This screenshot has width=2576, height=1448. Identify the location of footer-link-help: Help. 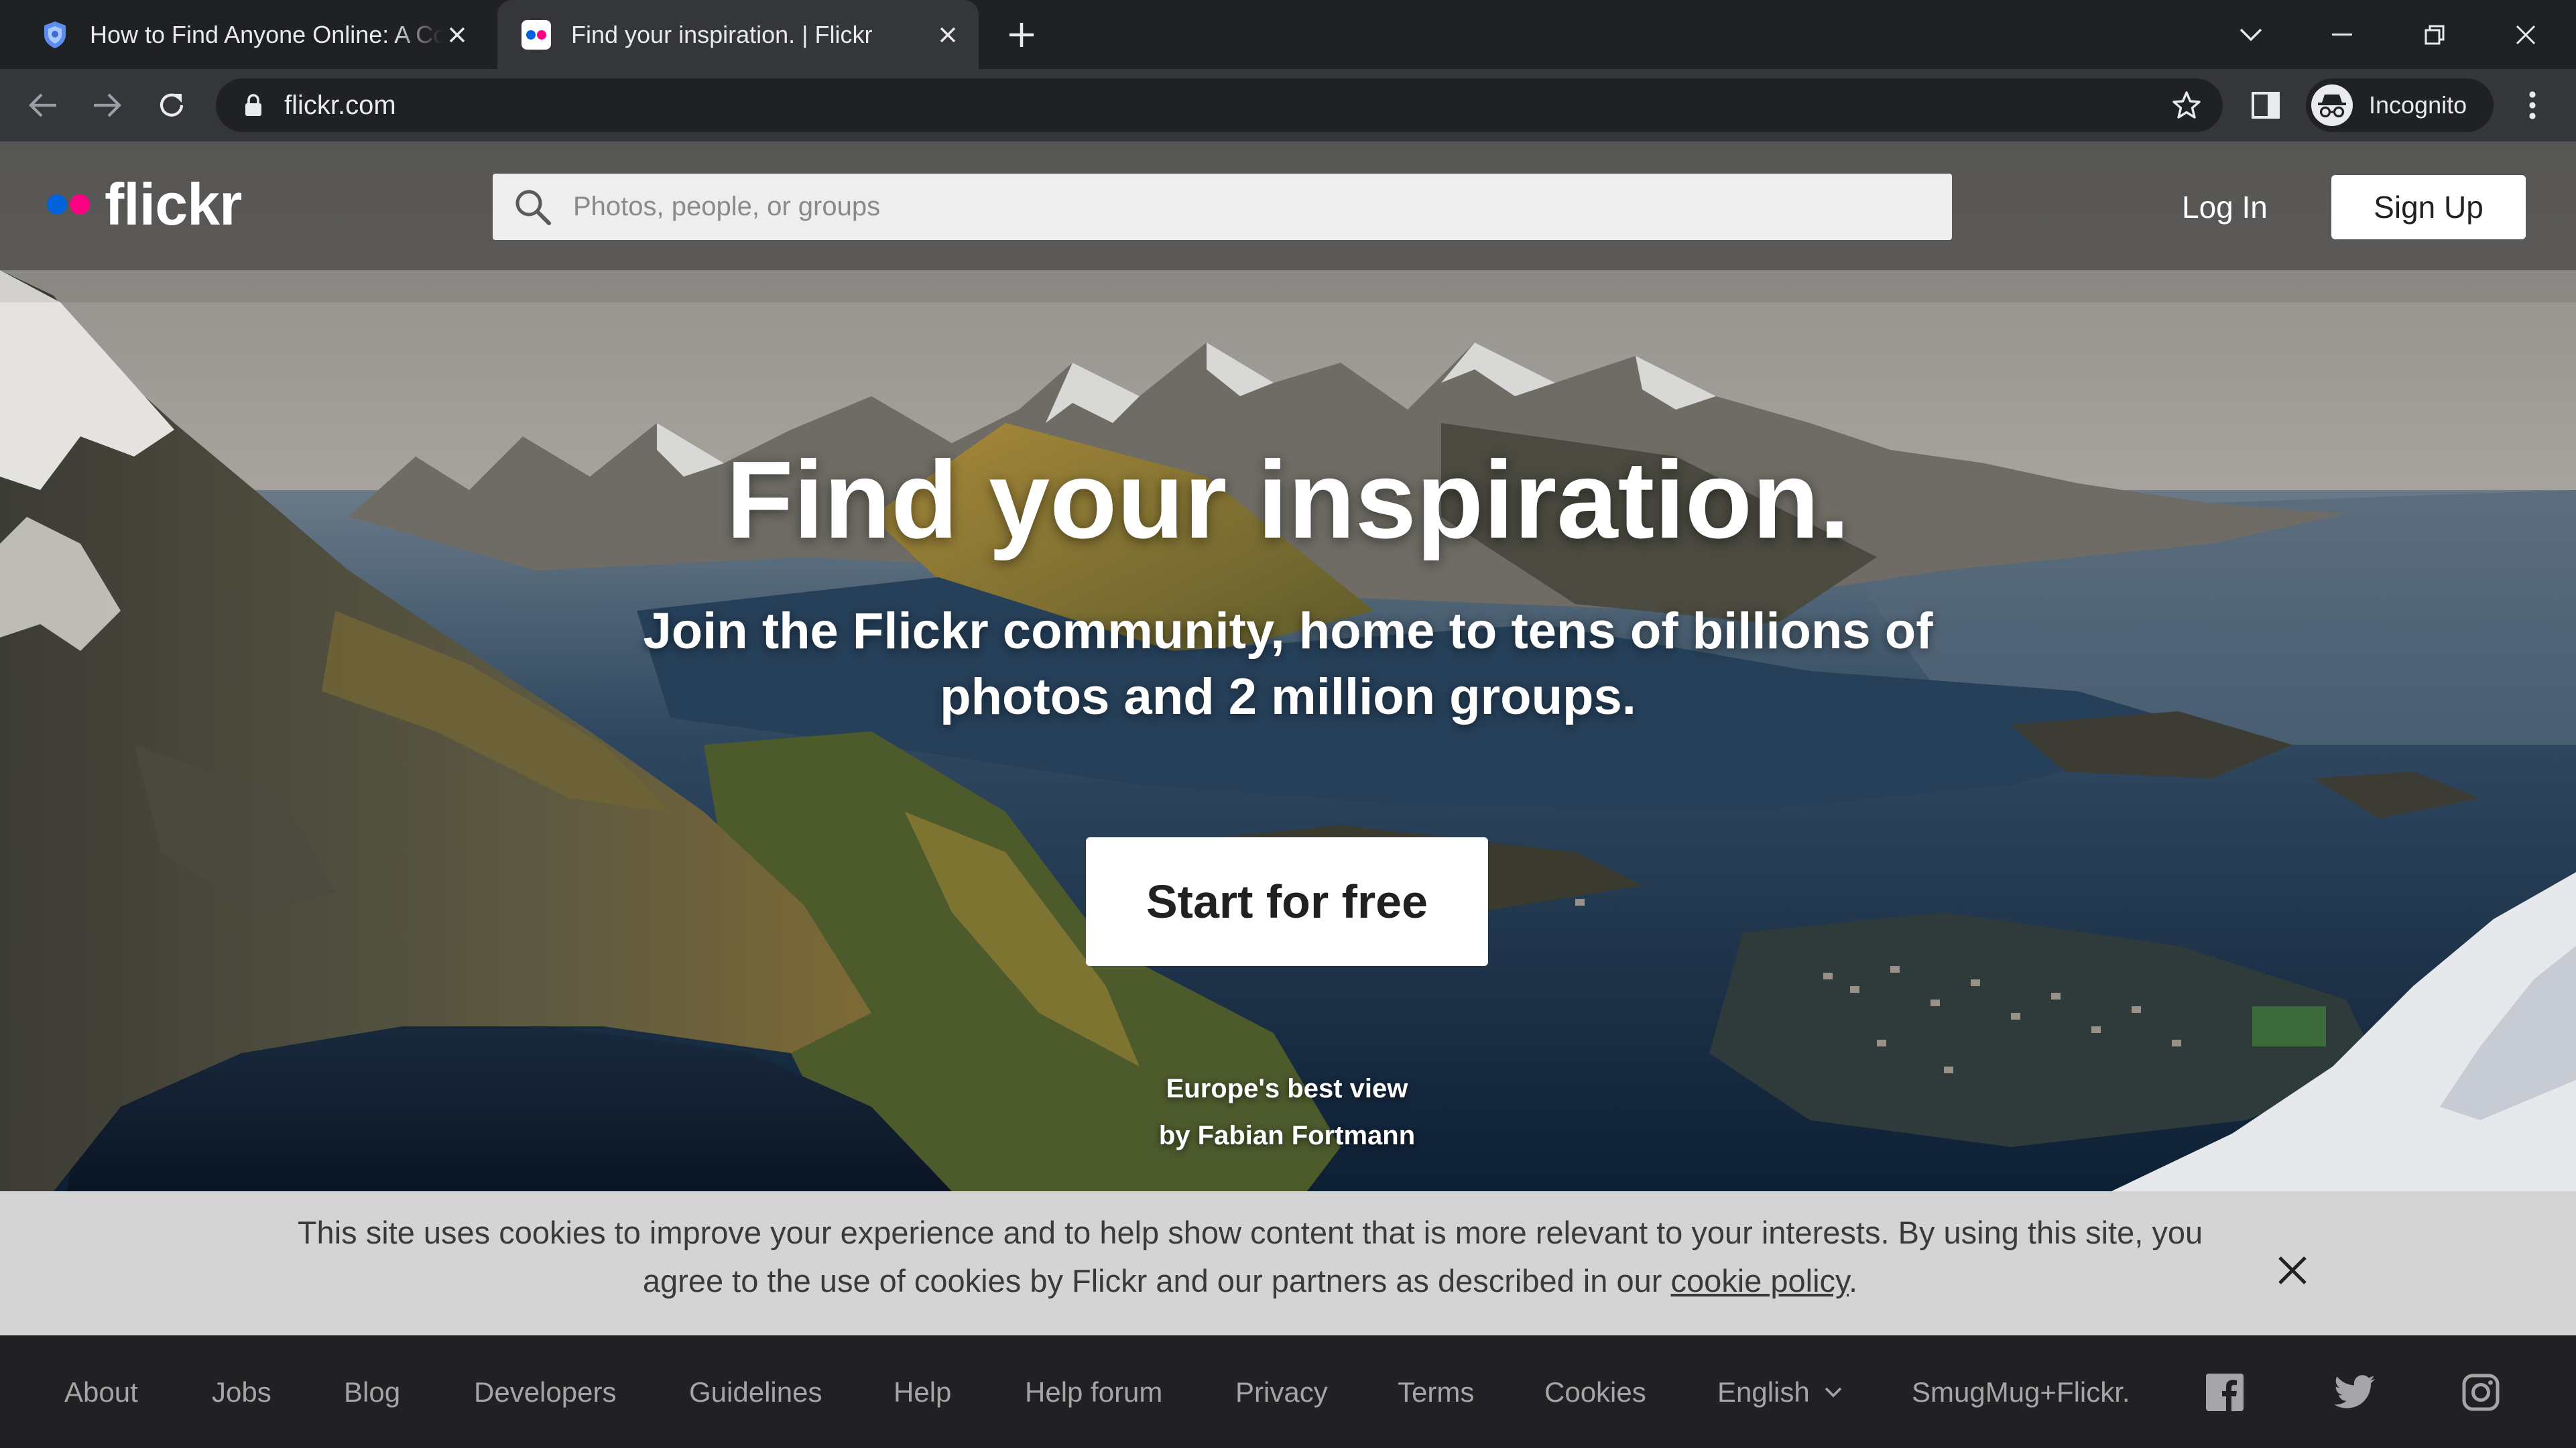
(923, 1392).